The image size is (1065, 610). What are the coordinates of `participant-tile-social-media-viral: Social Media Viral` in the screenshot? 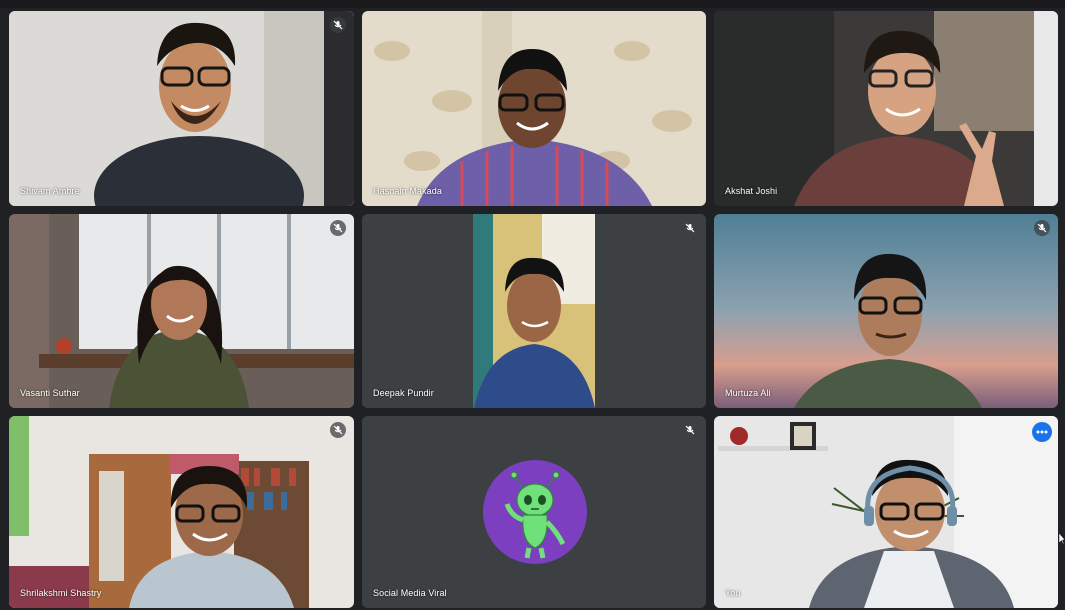 It's located at (534, 512).